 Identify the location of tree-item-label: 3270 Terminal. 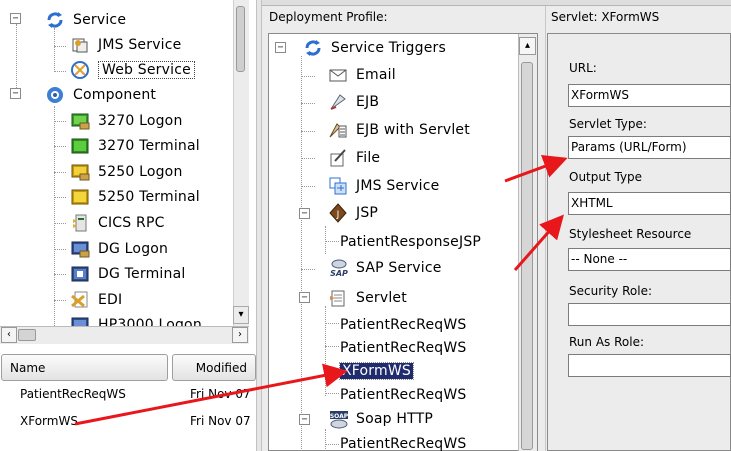
(149, 146).